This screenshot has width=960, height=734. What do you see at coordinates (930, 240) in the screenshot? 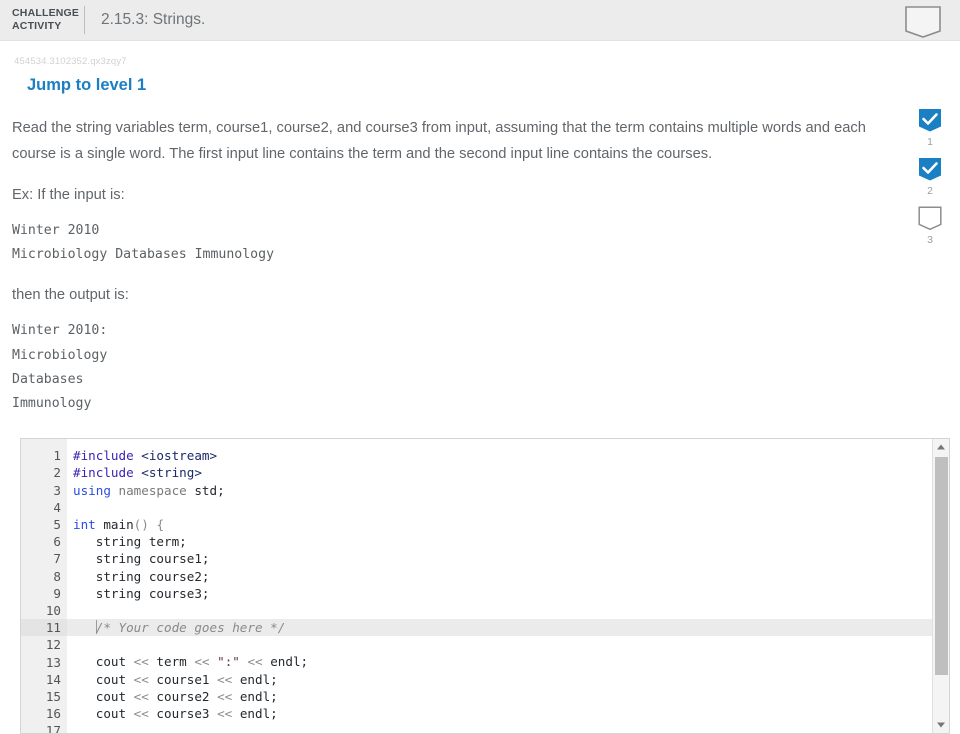
I see `progress-step-number: 3` at bounding box center [930, 240].